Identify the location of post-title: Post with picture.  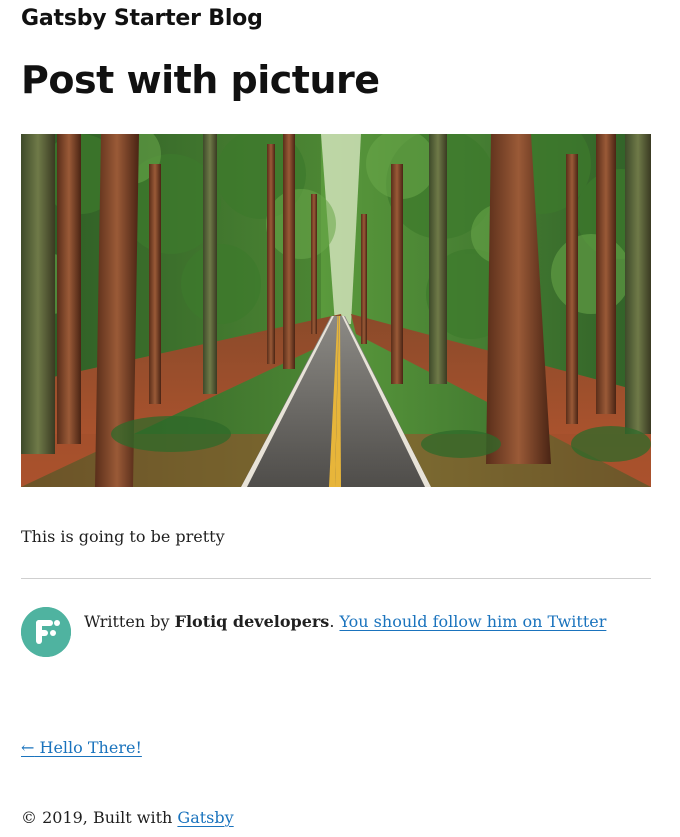
(200, 80).